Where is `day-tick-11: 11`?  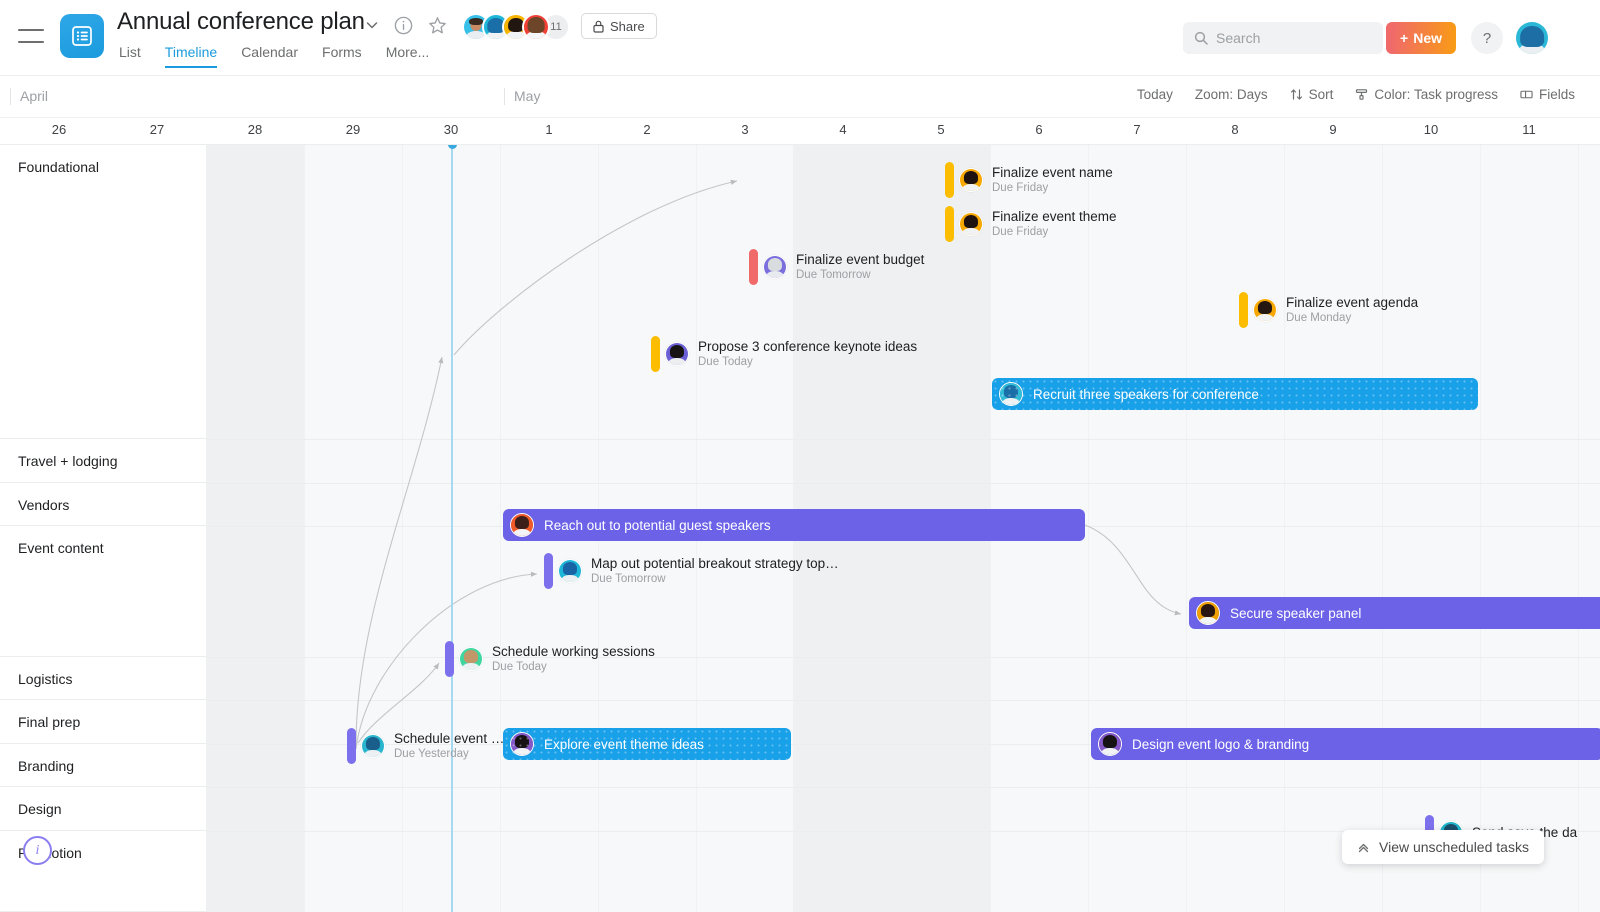
day-tick-11: 11 is located at coordinates (1529, 129).